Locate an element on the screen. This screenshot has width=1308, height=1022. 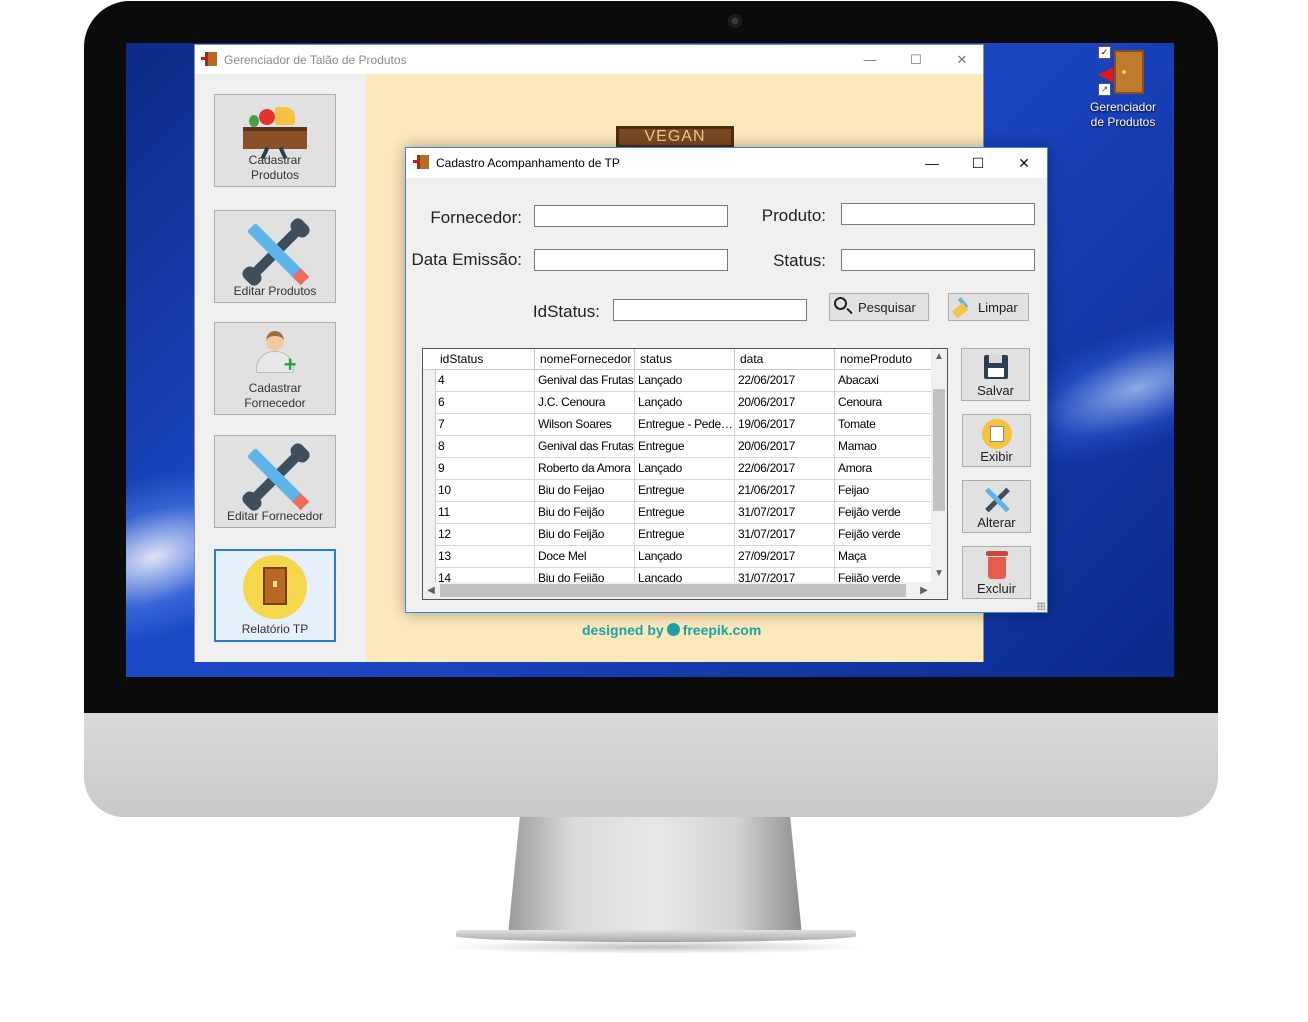
table-cell: 12 is located at coordinates (485, 534).